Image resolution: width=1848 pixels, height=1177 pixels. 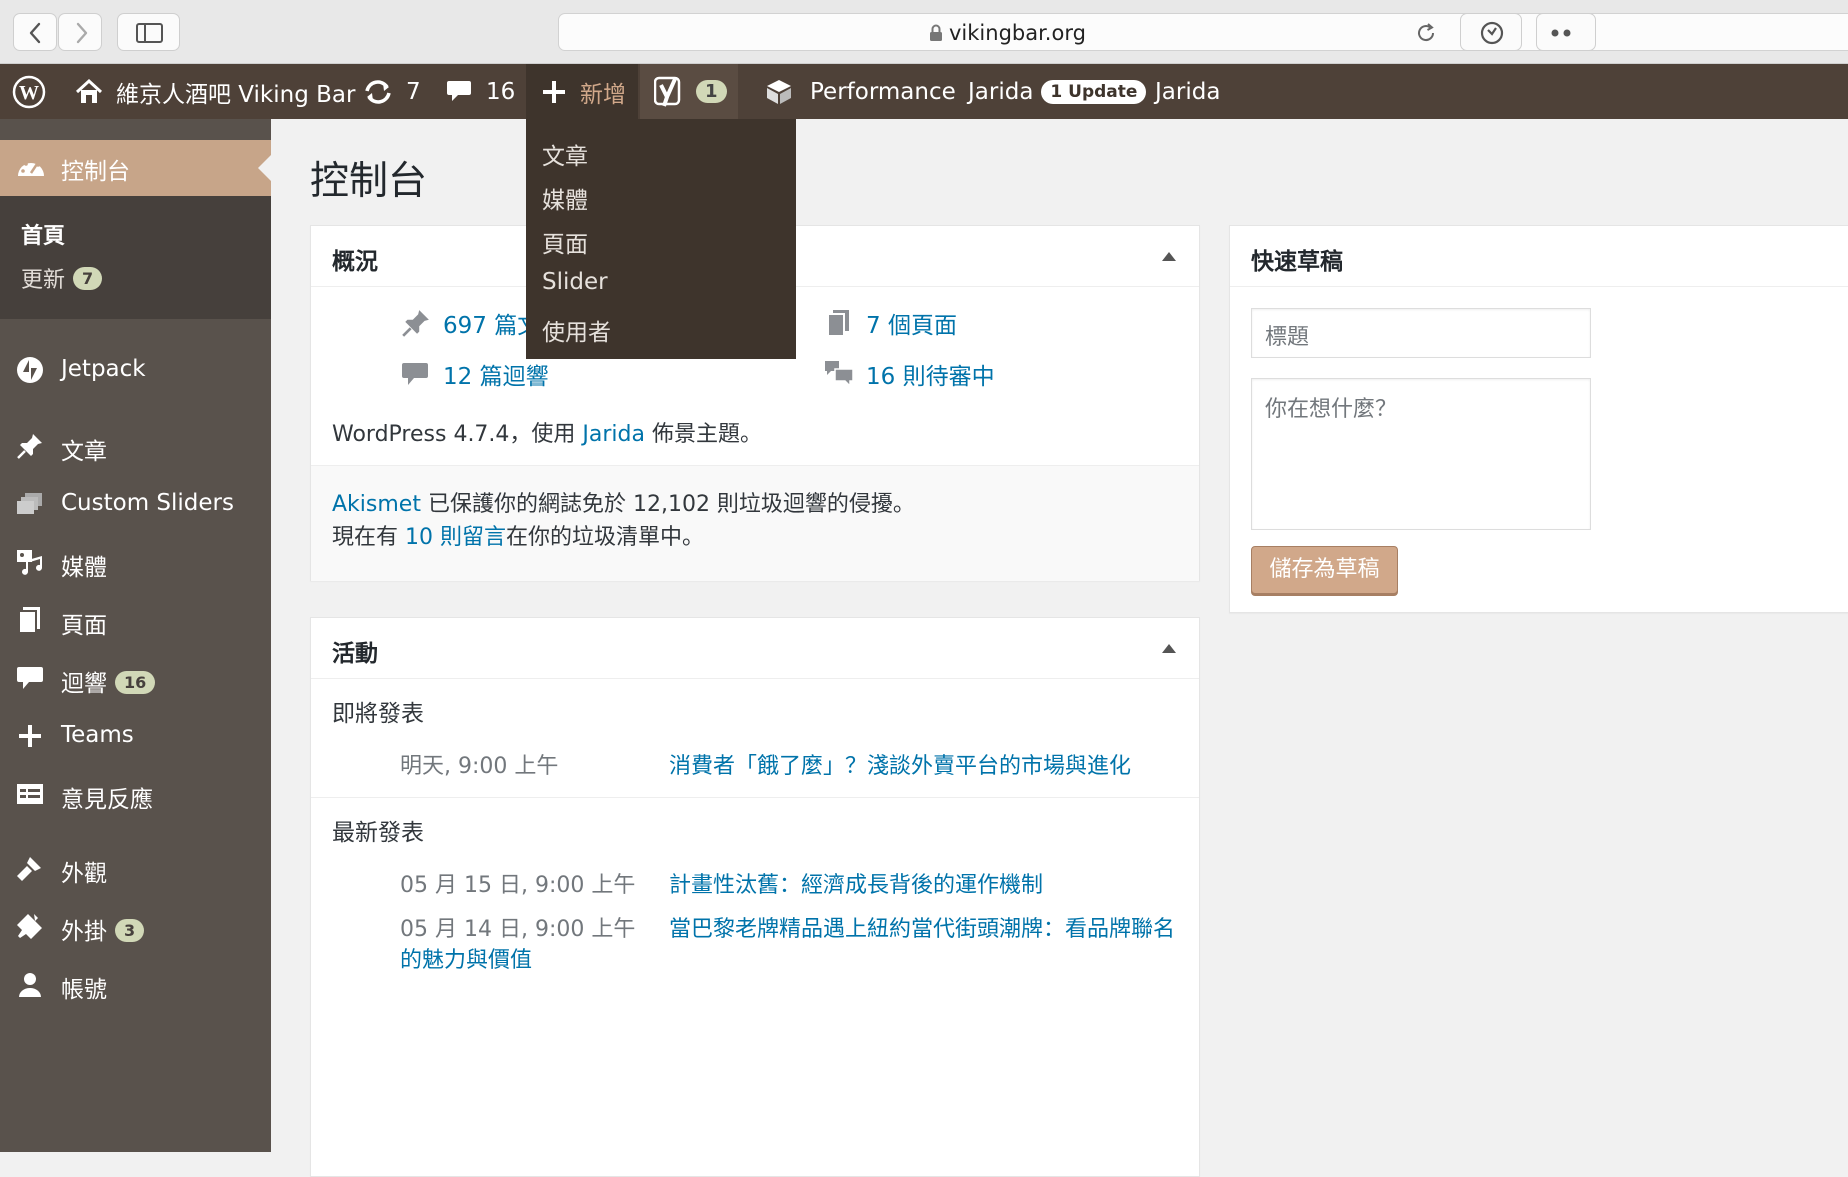 What do you see at coordinates (613, 434) in the screenshot?
I see `theme-link: Jarida` at bounding box center [613, 434].